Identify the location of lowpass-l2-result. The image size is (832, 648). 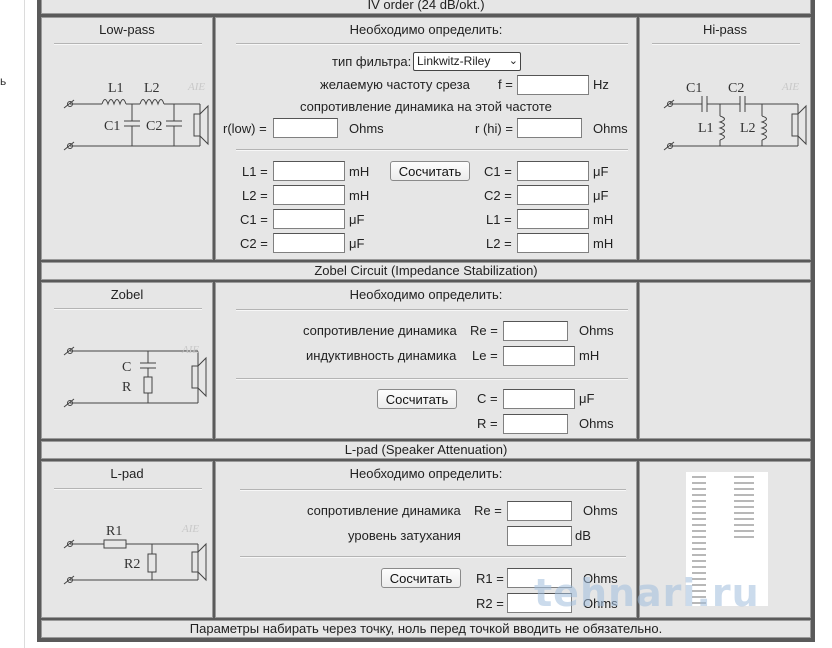
(309, 195).